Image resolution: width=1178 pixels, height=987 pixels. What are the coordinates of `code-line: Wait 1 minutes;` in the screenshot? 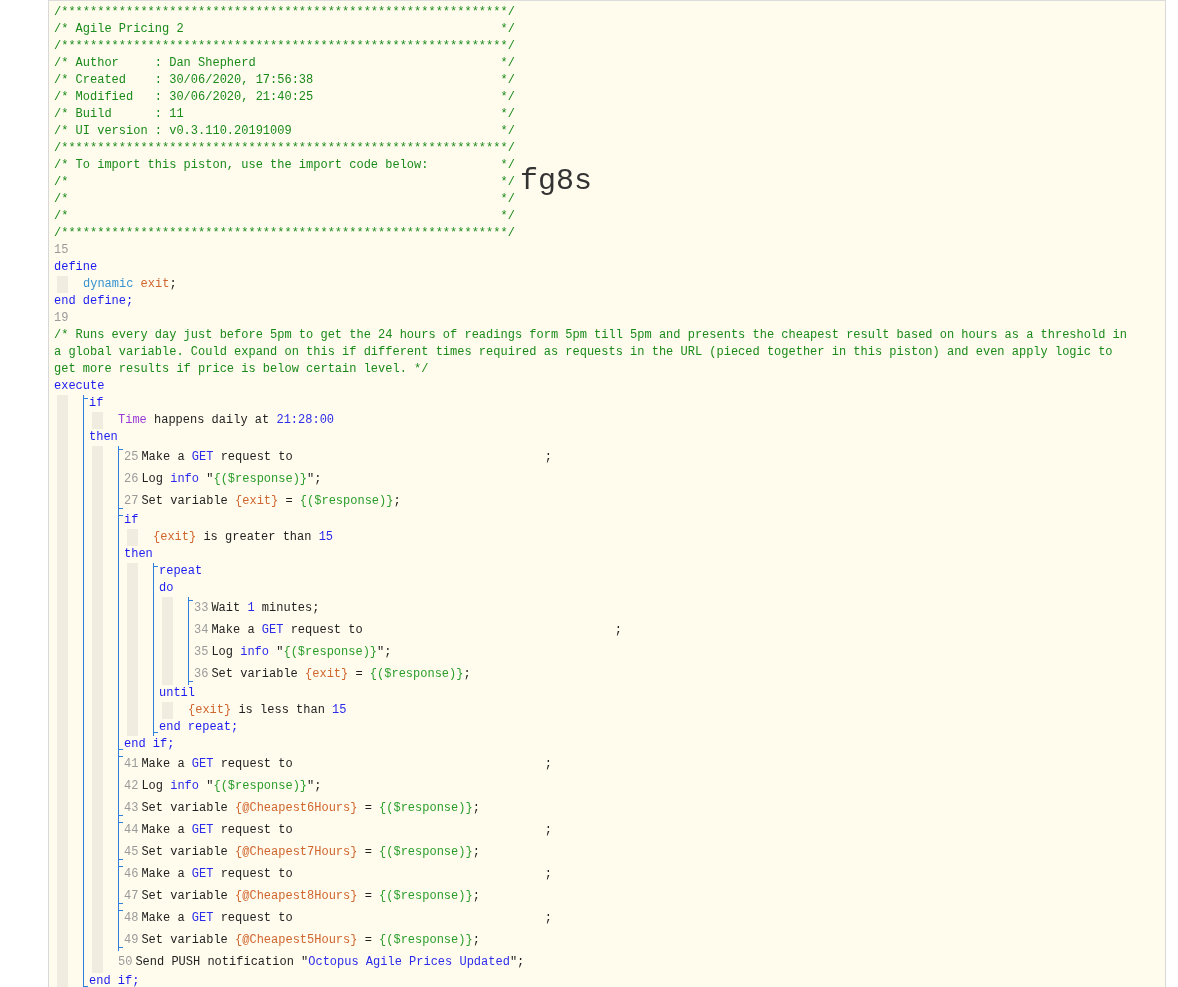 It's located at (265, 608).